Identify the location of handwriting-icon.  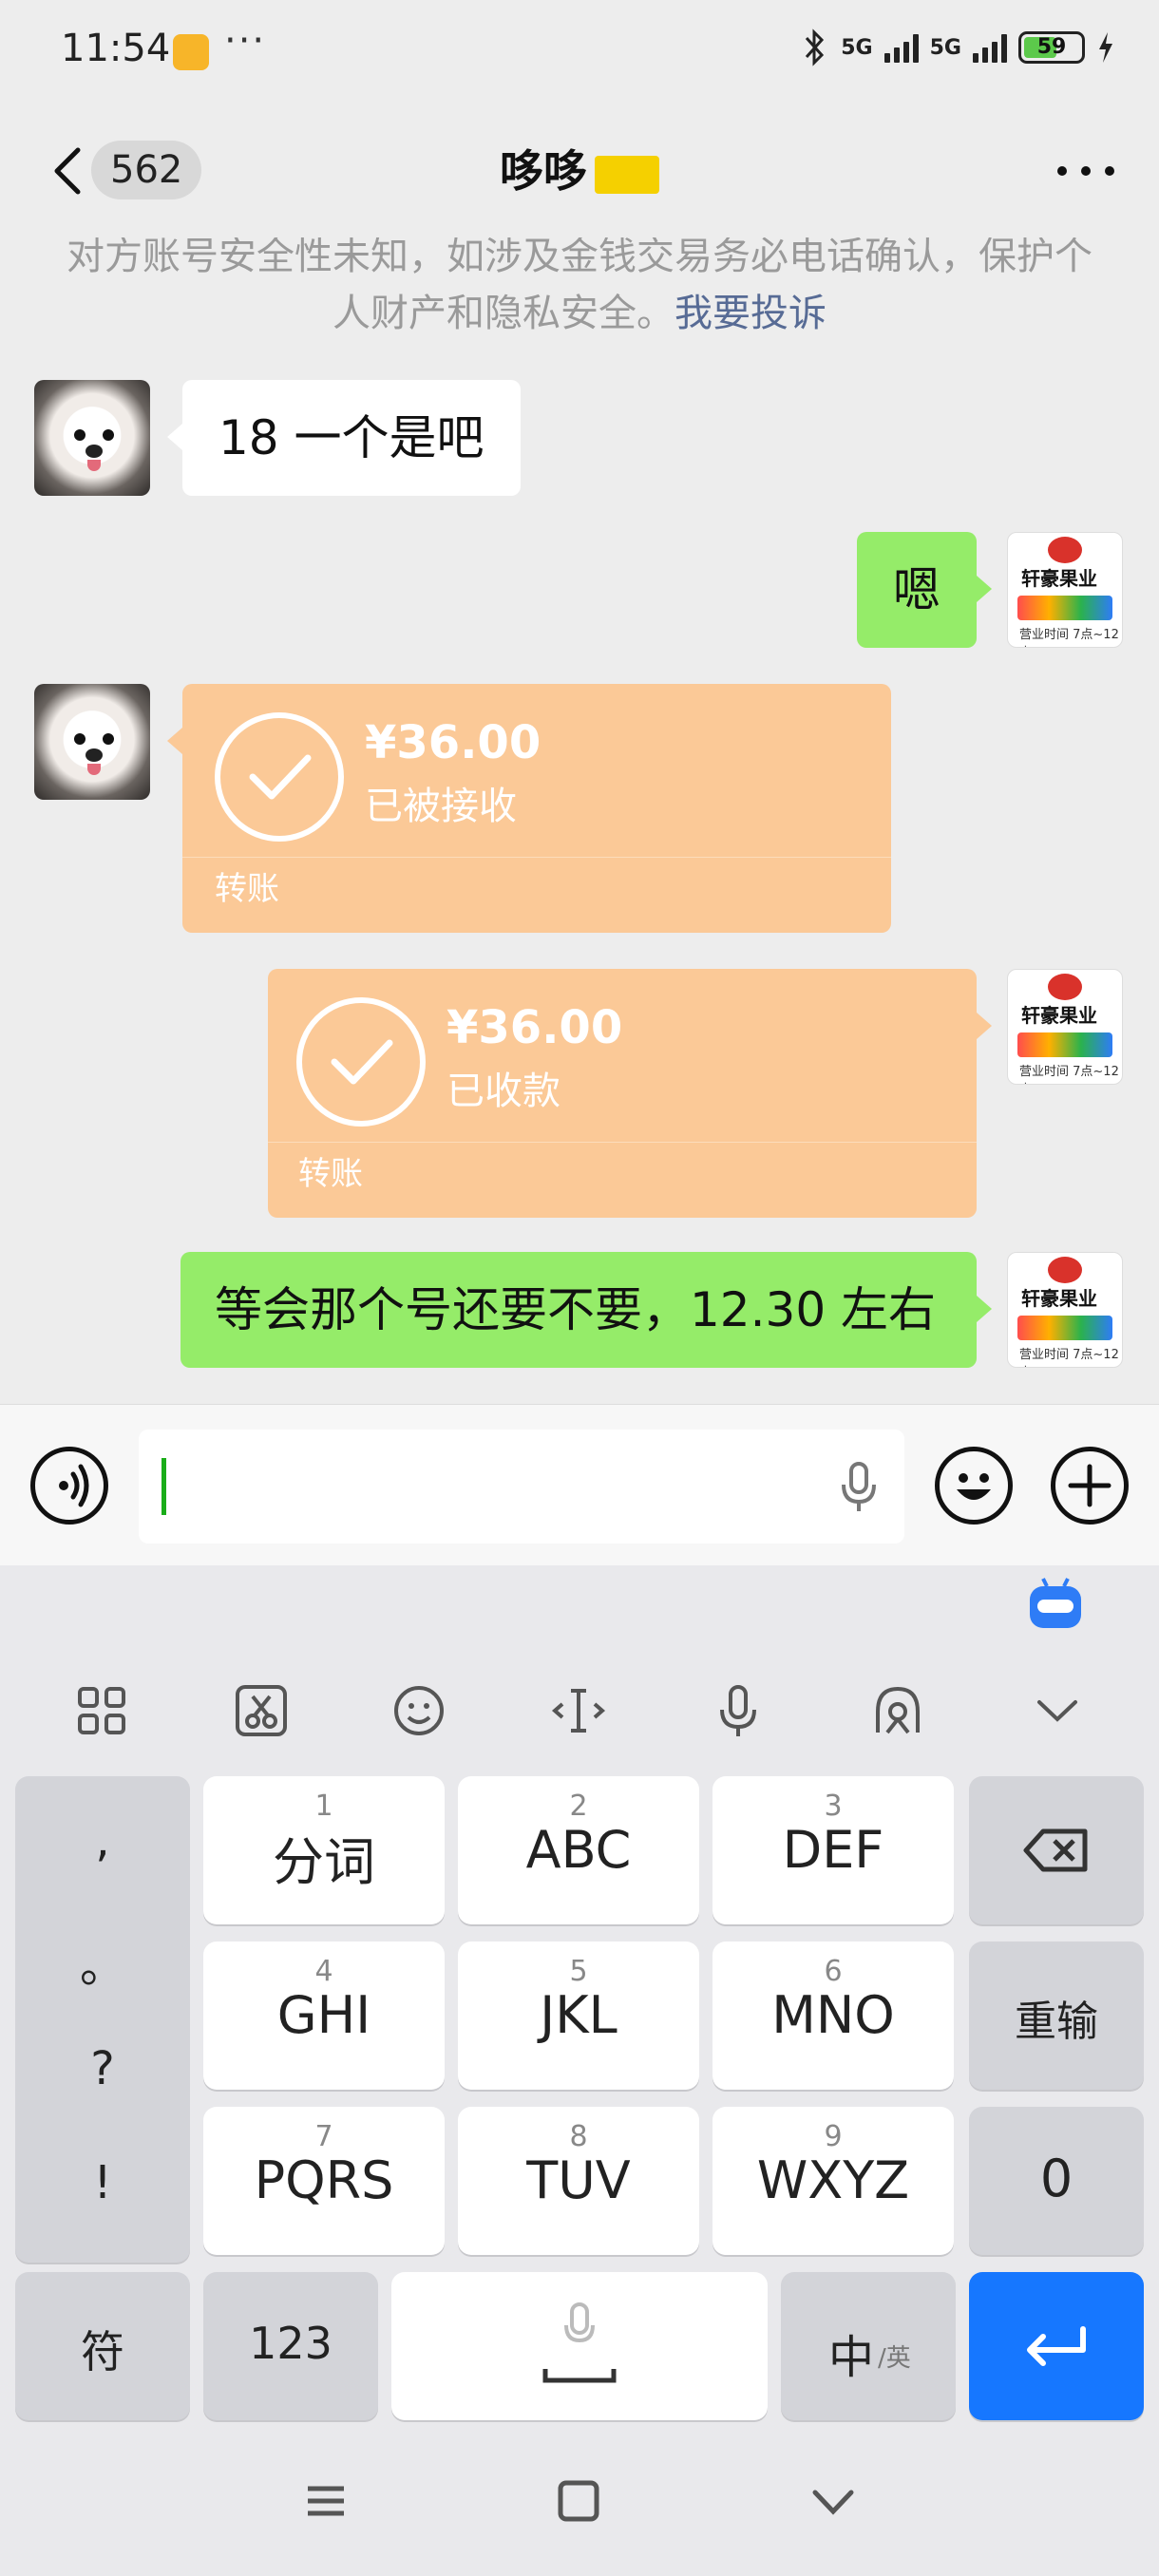
(897, 1710).